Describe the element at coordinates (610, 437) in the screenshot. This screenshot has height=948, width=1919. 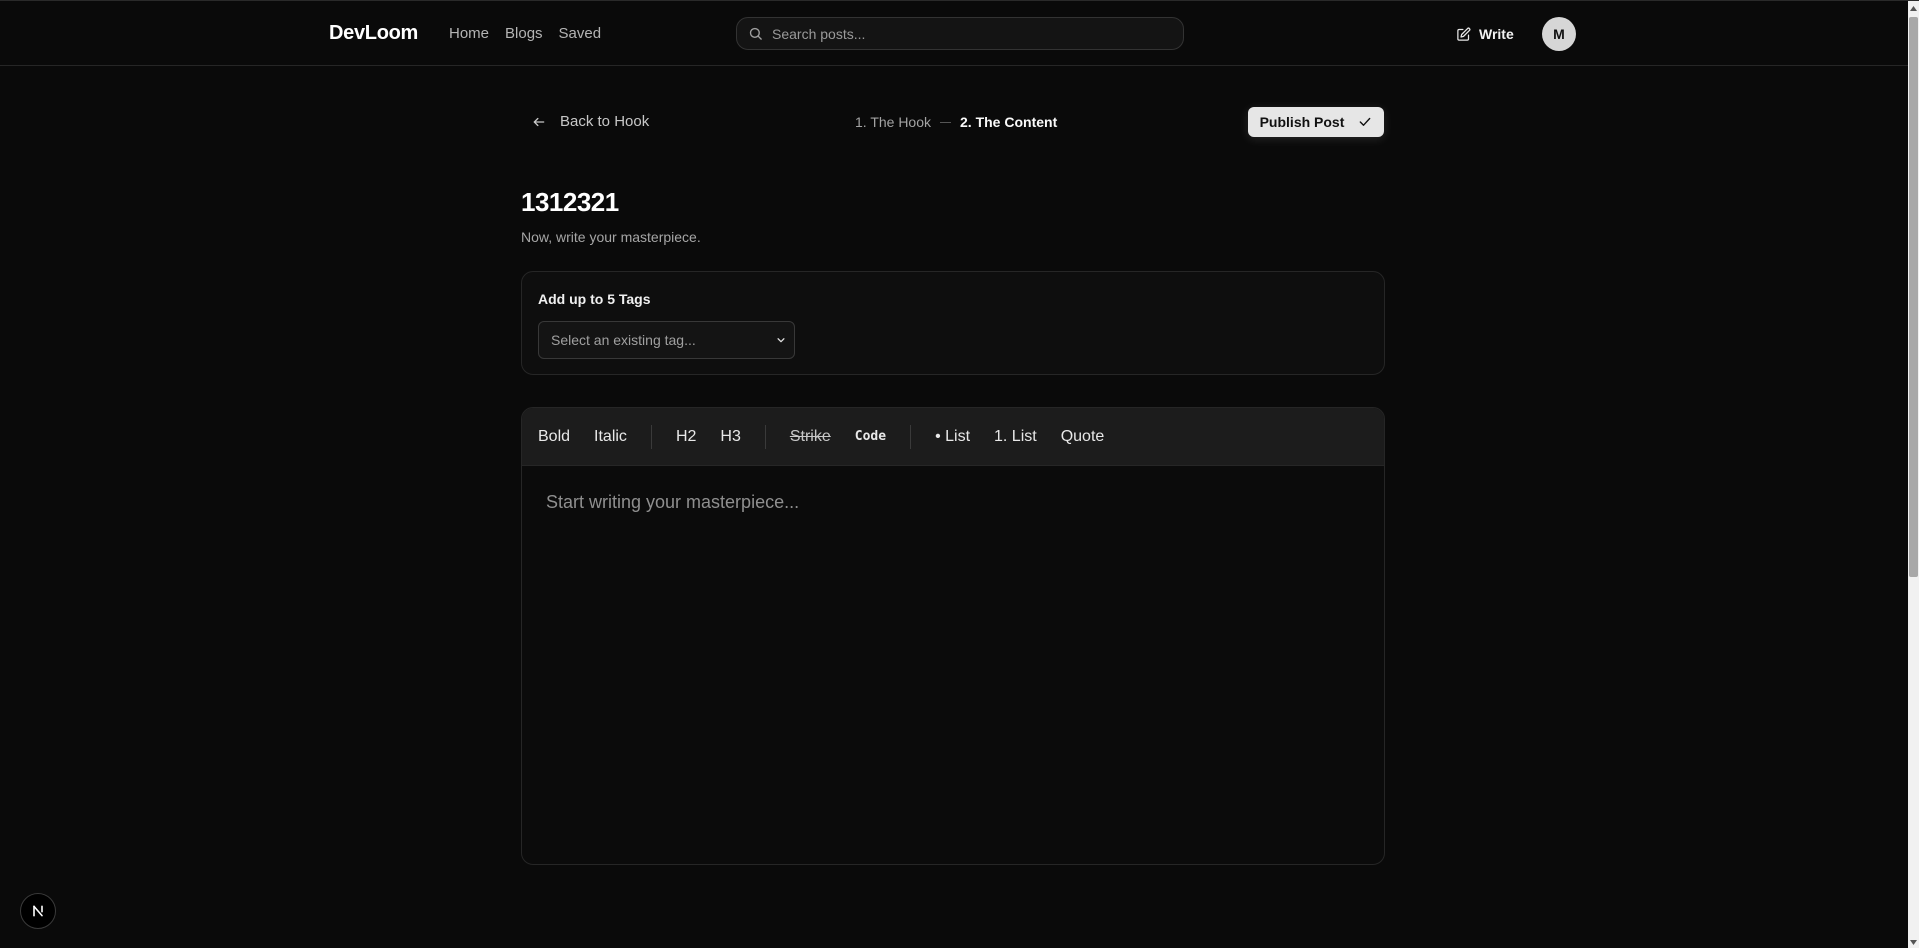
I see `italic-button: Italic` at that location.